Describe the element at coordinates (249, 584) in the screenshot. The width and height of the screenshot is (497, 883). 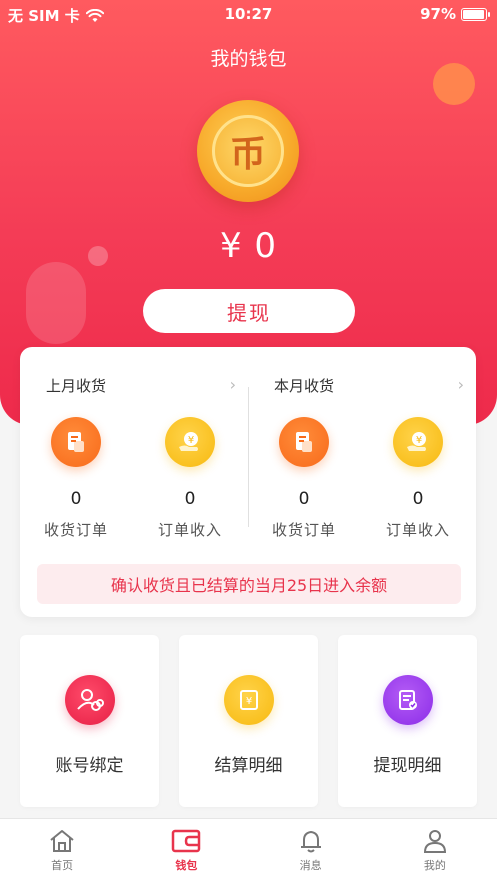
I see `settlement-notice: 确认收货且已结算的当月25日进入余额` at that location.